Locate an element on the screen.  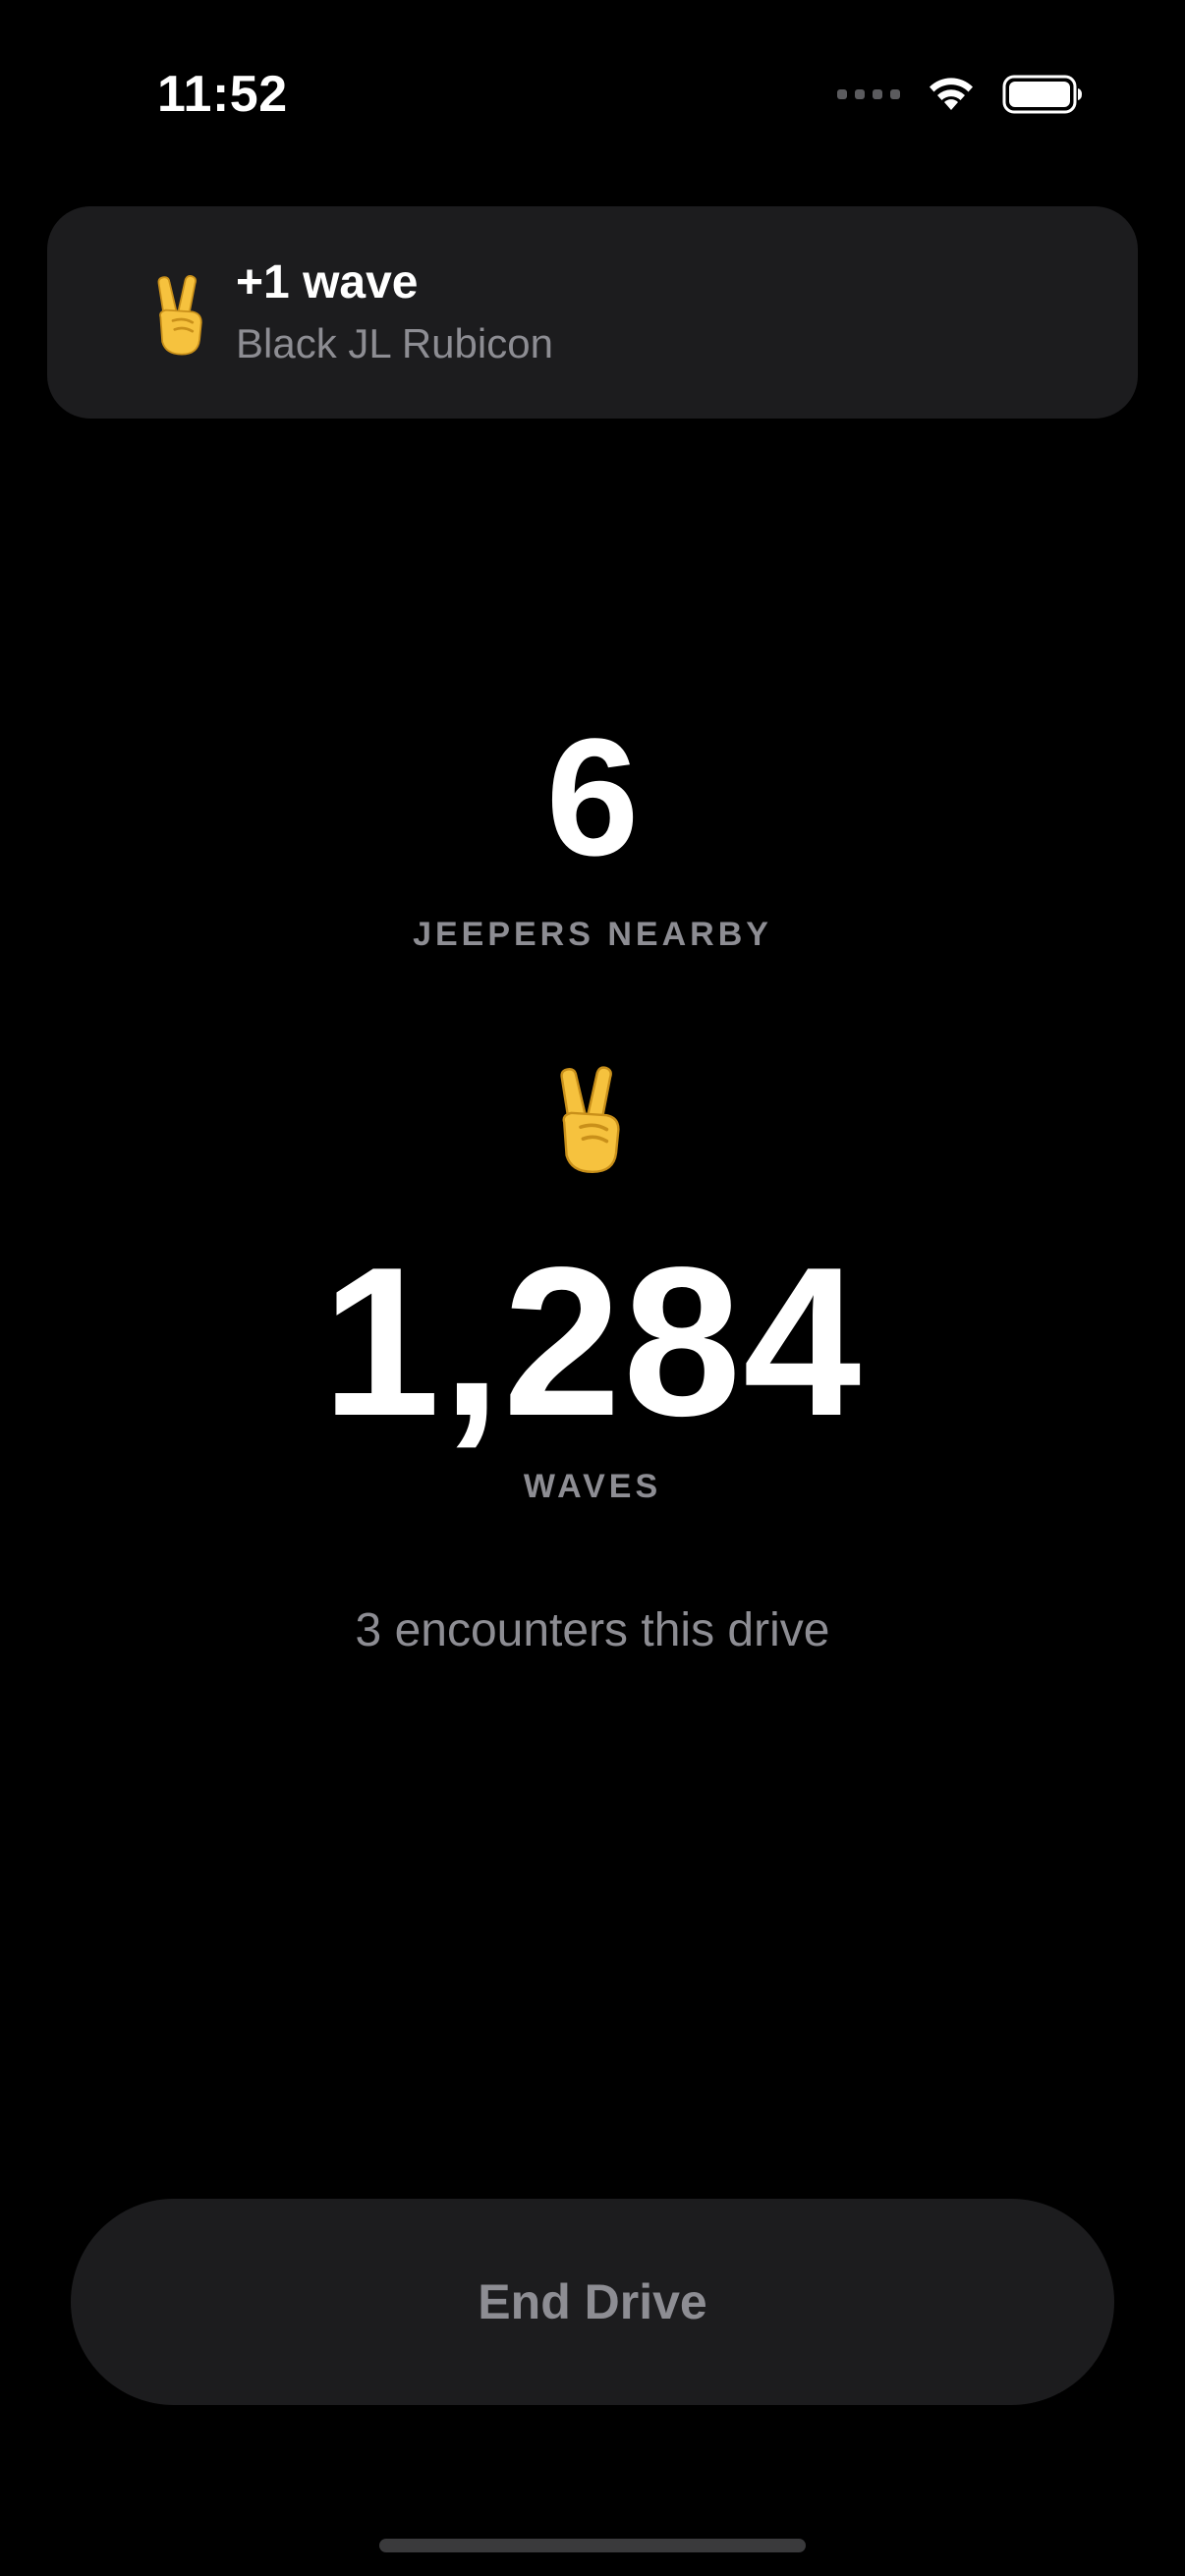
end-drive-button: End Drive is located at coordinates (592, 2302).